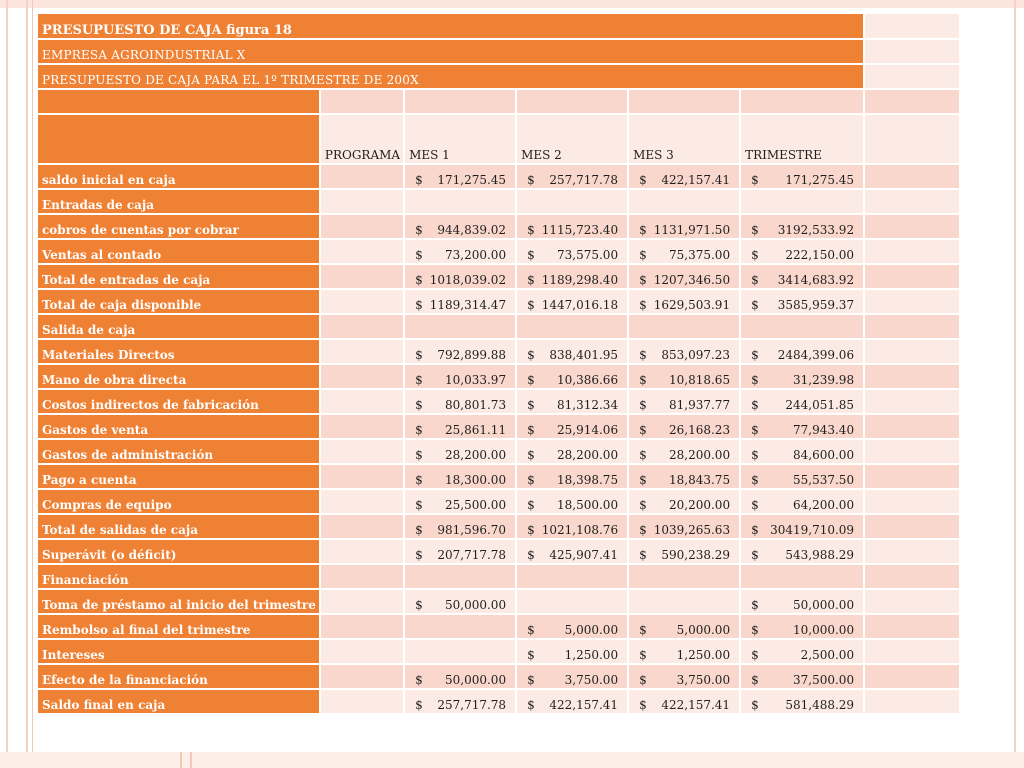 The width and height of the screenshot is (1024, 768). What do you see at coordinates (178, 376) in the screenshot?
I see `row-label: Mano de obra directa` at bounding box center [178, 376].